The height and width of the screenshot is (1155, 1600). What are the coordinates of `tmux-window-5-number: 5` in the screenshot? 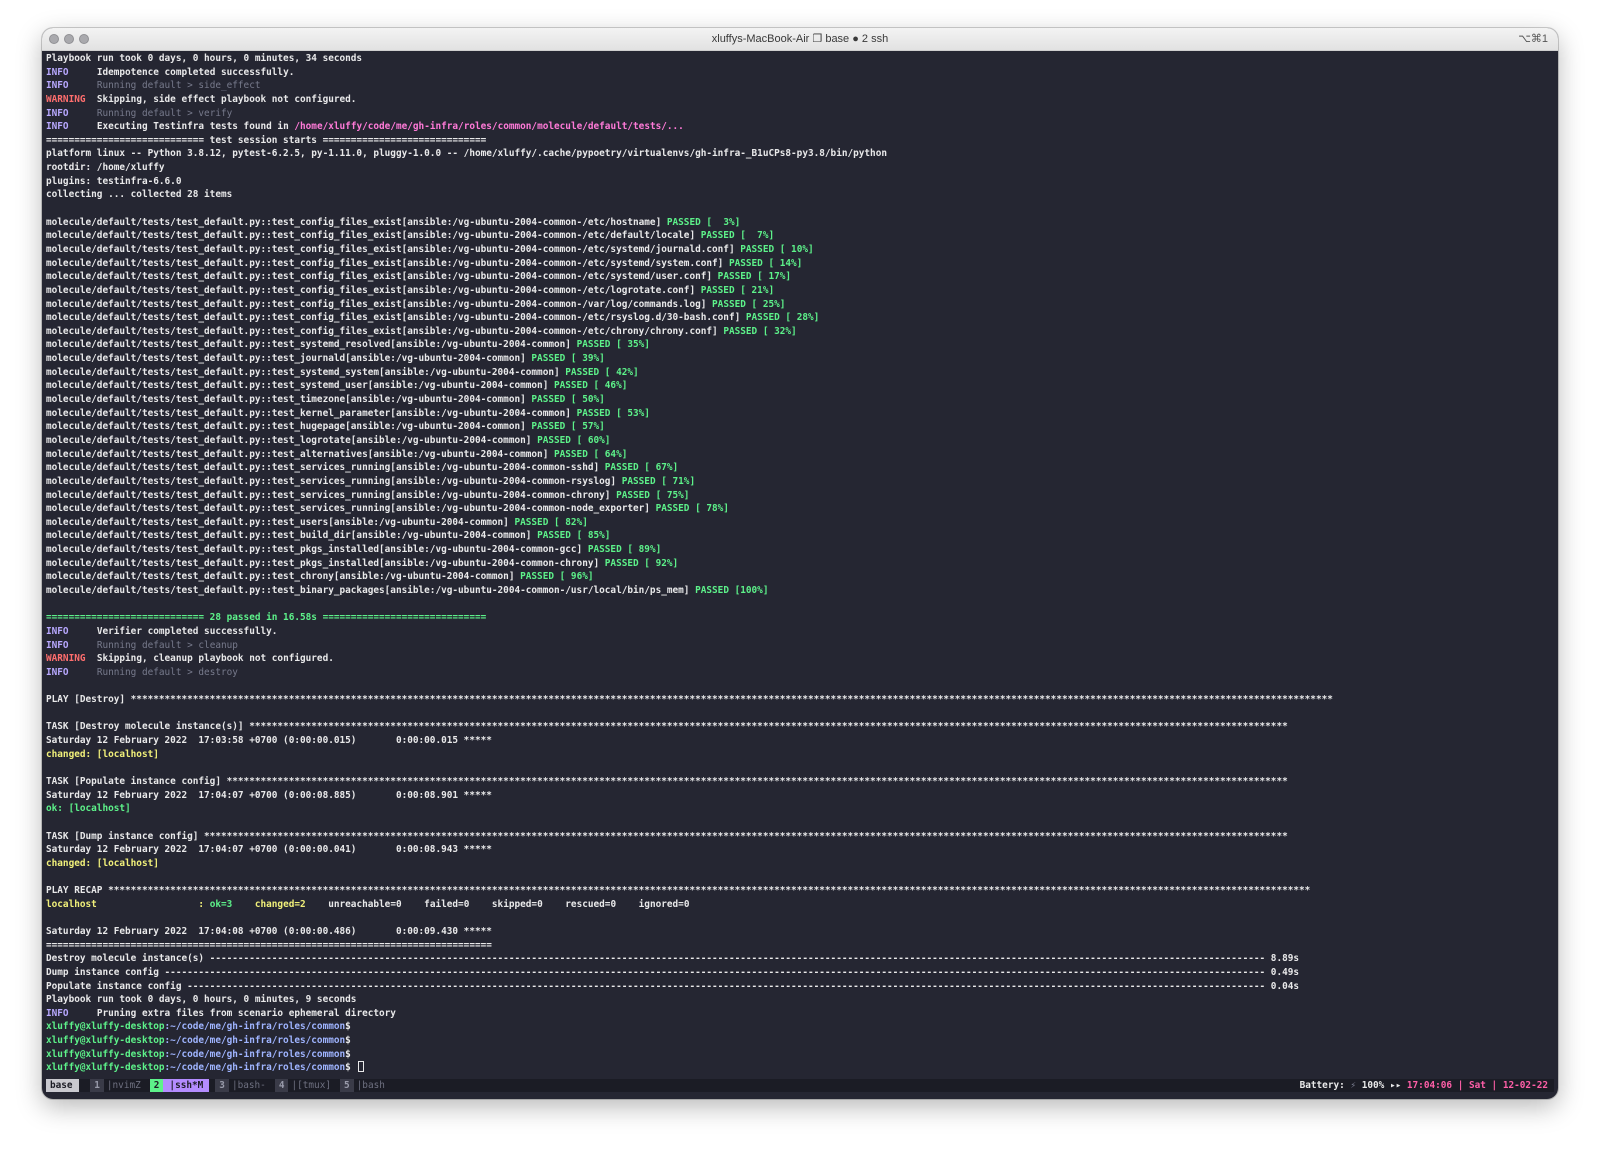 It's located at (347, 1085).